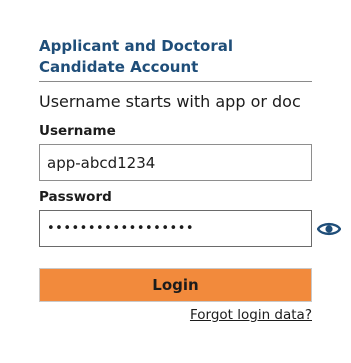 The height and width of the screenshot is (363, 351). I want to click on forgot-login-link: Forgot login data?, so click(175, 315).